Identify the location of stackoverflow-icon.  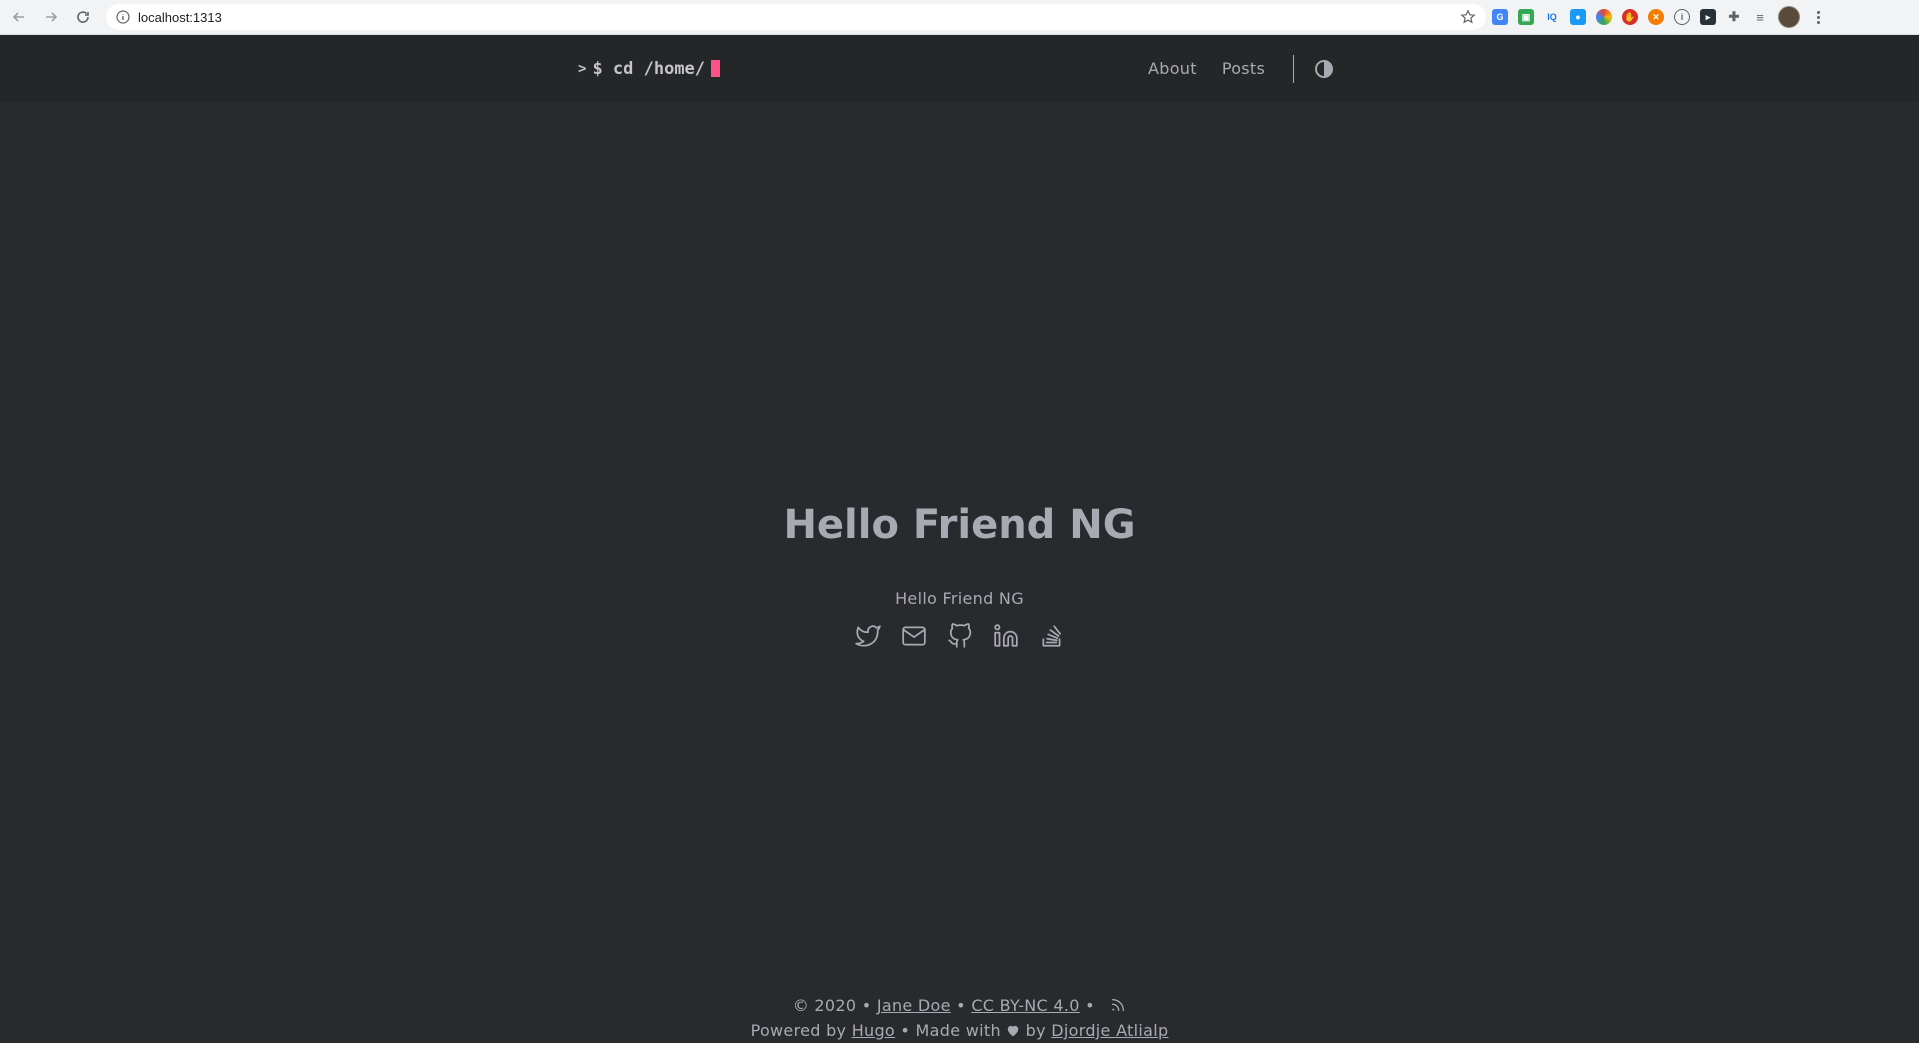
(1051, 636).